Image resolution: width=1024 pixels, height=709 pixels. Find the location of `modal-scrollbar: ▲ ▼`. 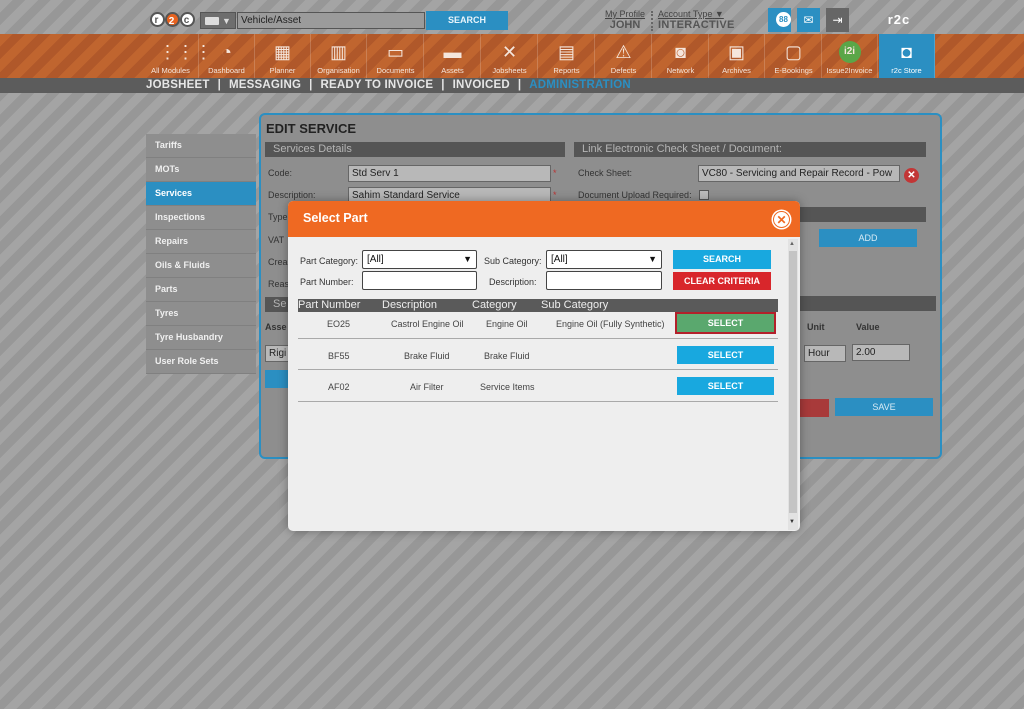

modal-scrollbar: ▲ ▼ is located at coordinates (793, 384).